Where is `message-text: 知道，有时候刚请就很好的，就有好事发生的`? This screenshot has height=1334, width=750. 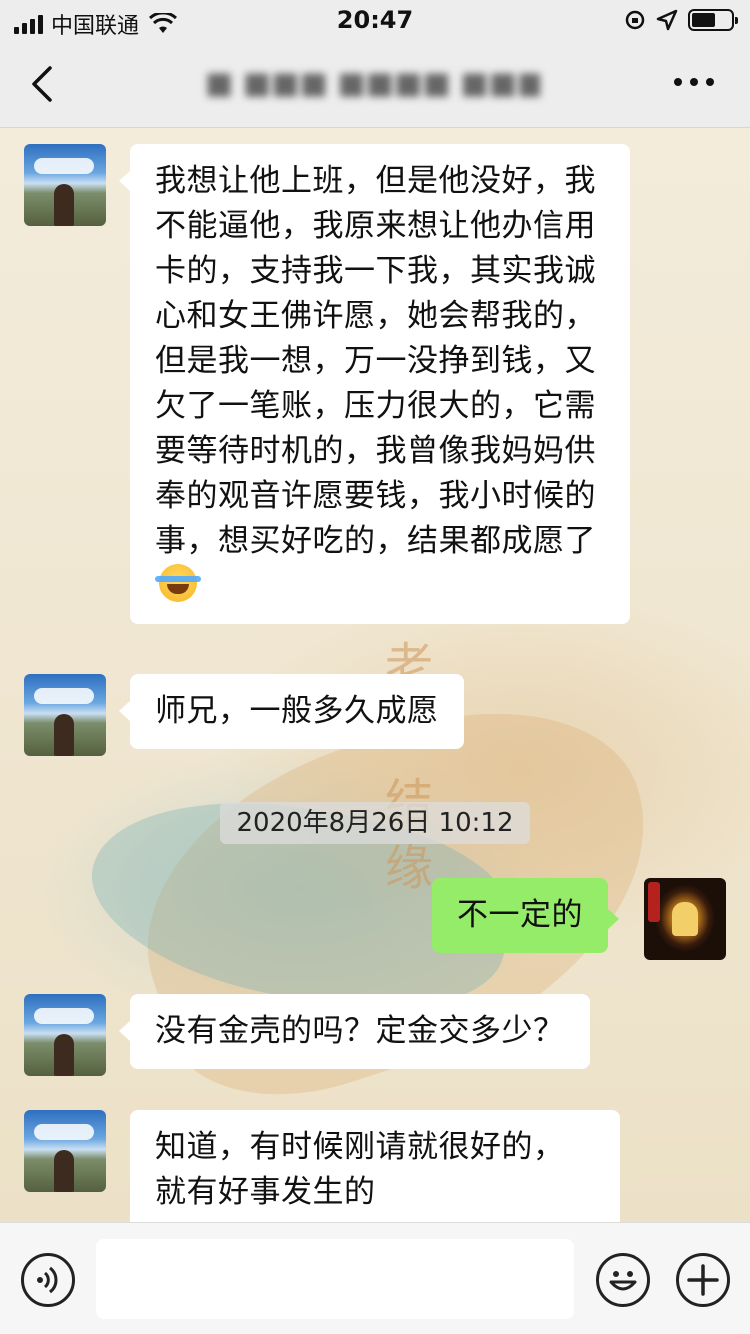
message-text: 知道，有时候刚请就很好的，就有好事发生的 is located at coordinates (360, 1169).